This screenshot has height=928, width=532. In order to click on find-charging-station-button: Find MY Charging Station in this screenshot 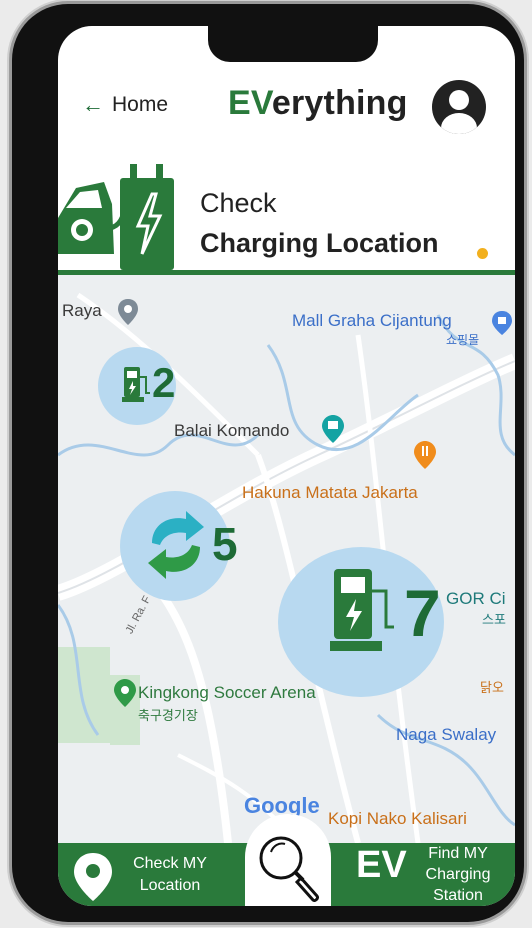, I will do `click(458, 874)`.